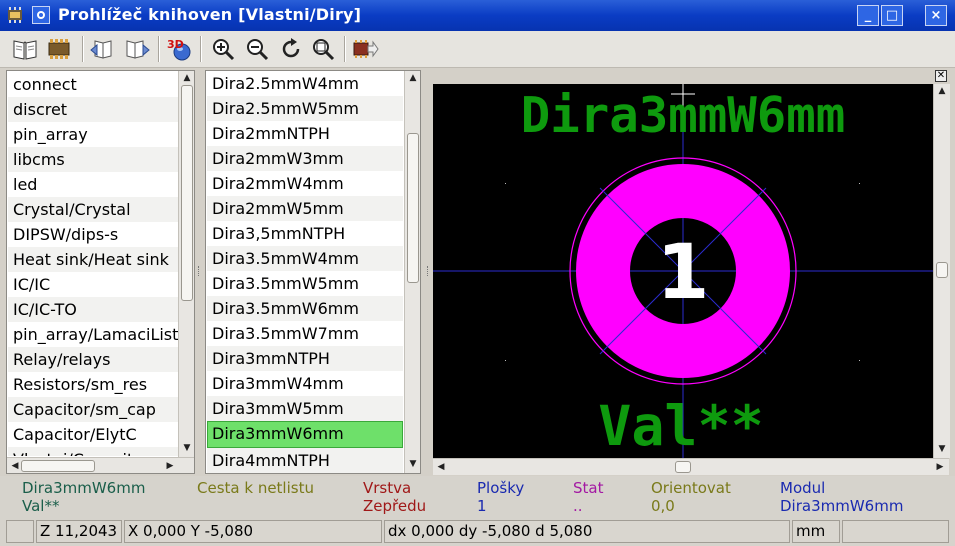  I want to click on footprint-vscroll-thumb, so click(413, 208).